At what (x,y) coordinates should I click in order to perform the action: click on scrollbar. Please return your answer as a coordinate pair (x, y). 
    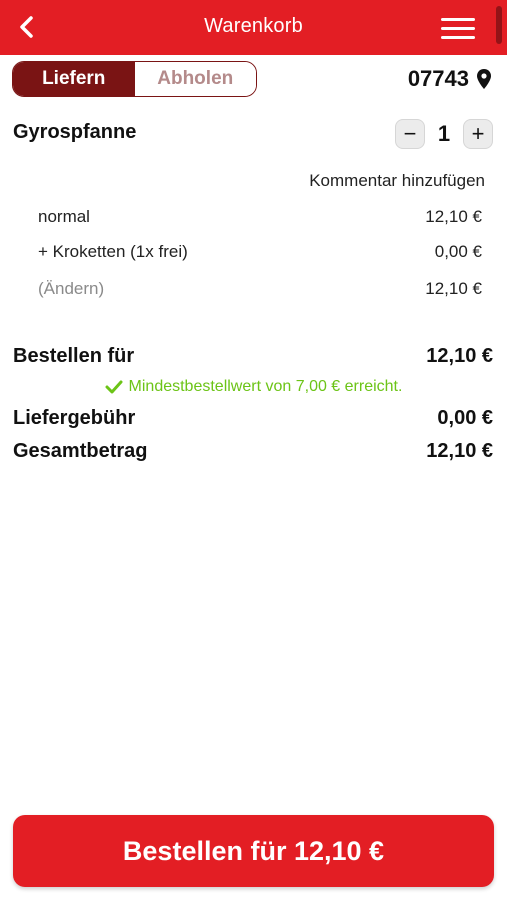
    Looking at the image, I should click on (499, 25).